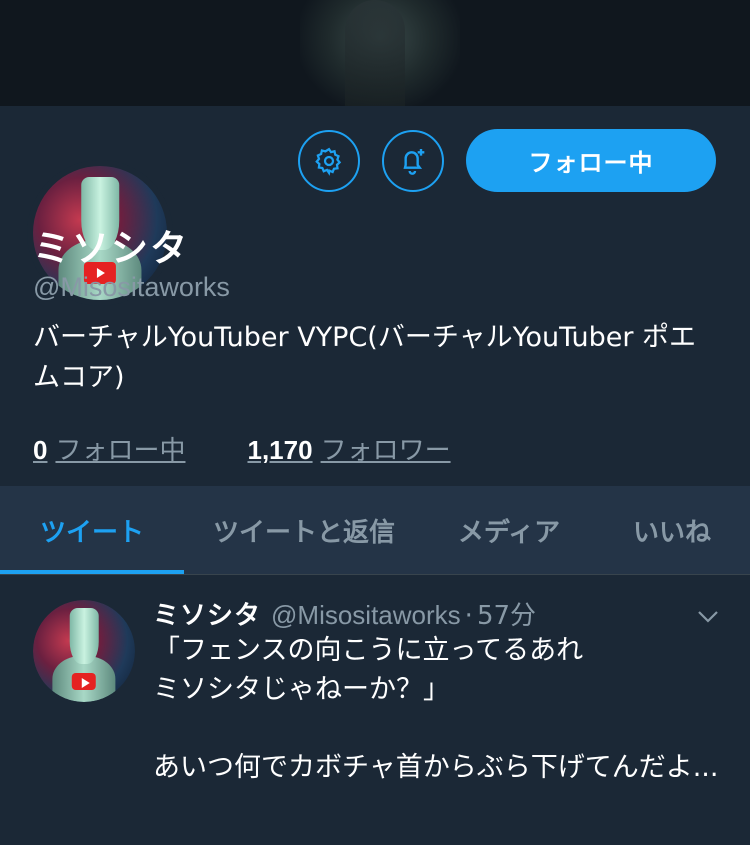 The image size is (750, 845). Describe the element at coordinates (207, 613) in the screenshot. I see `tweet-author-name: ミソシタ` at that location.